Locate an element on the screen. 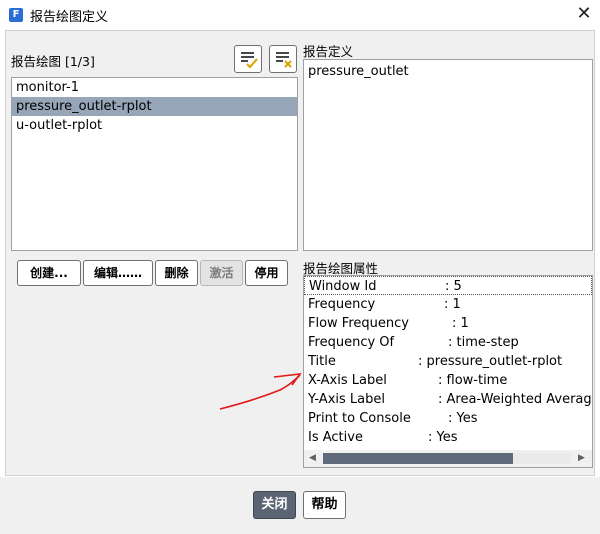 This screenshot has width=600, height=534. title-bar: F 报告绘图定义 ✕ is located at coordinates (300, 15).